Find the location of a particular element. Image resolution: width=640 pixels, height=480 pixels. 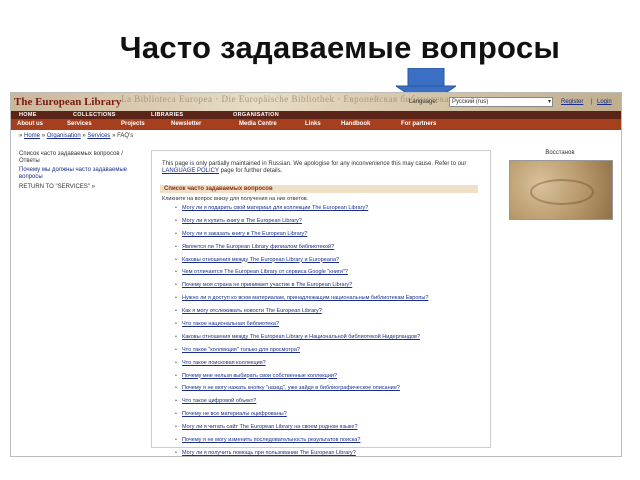

breadcrumb-home: Home is located at coordinates (32, 136).